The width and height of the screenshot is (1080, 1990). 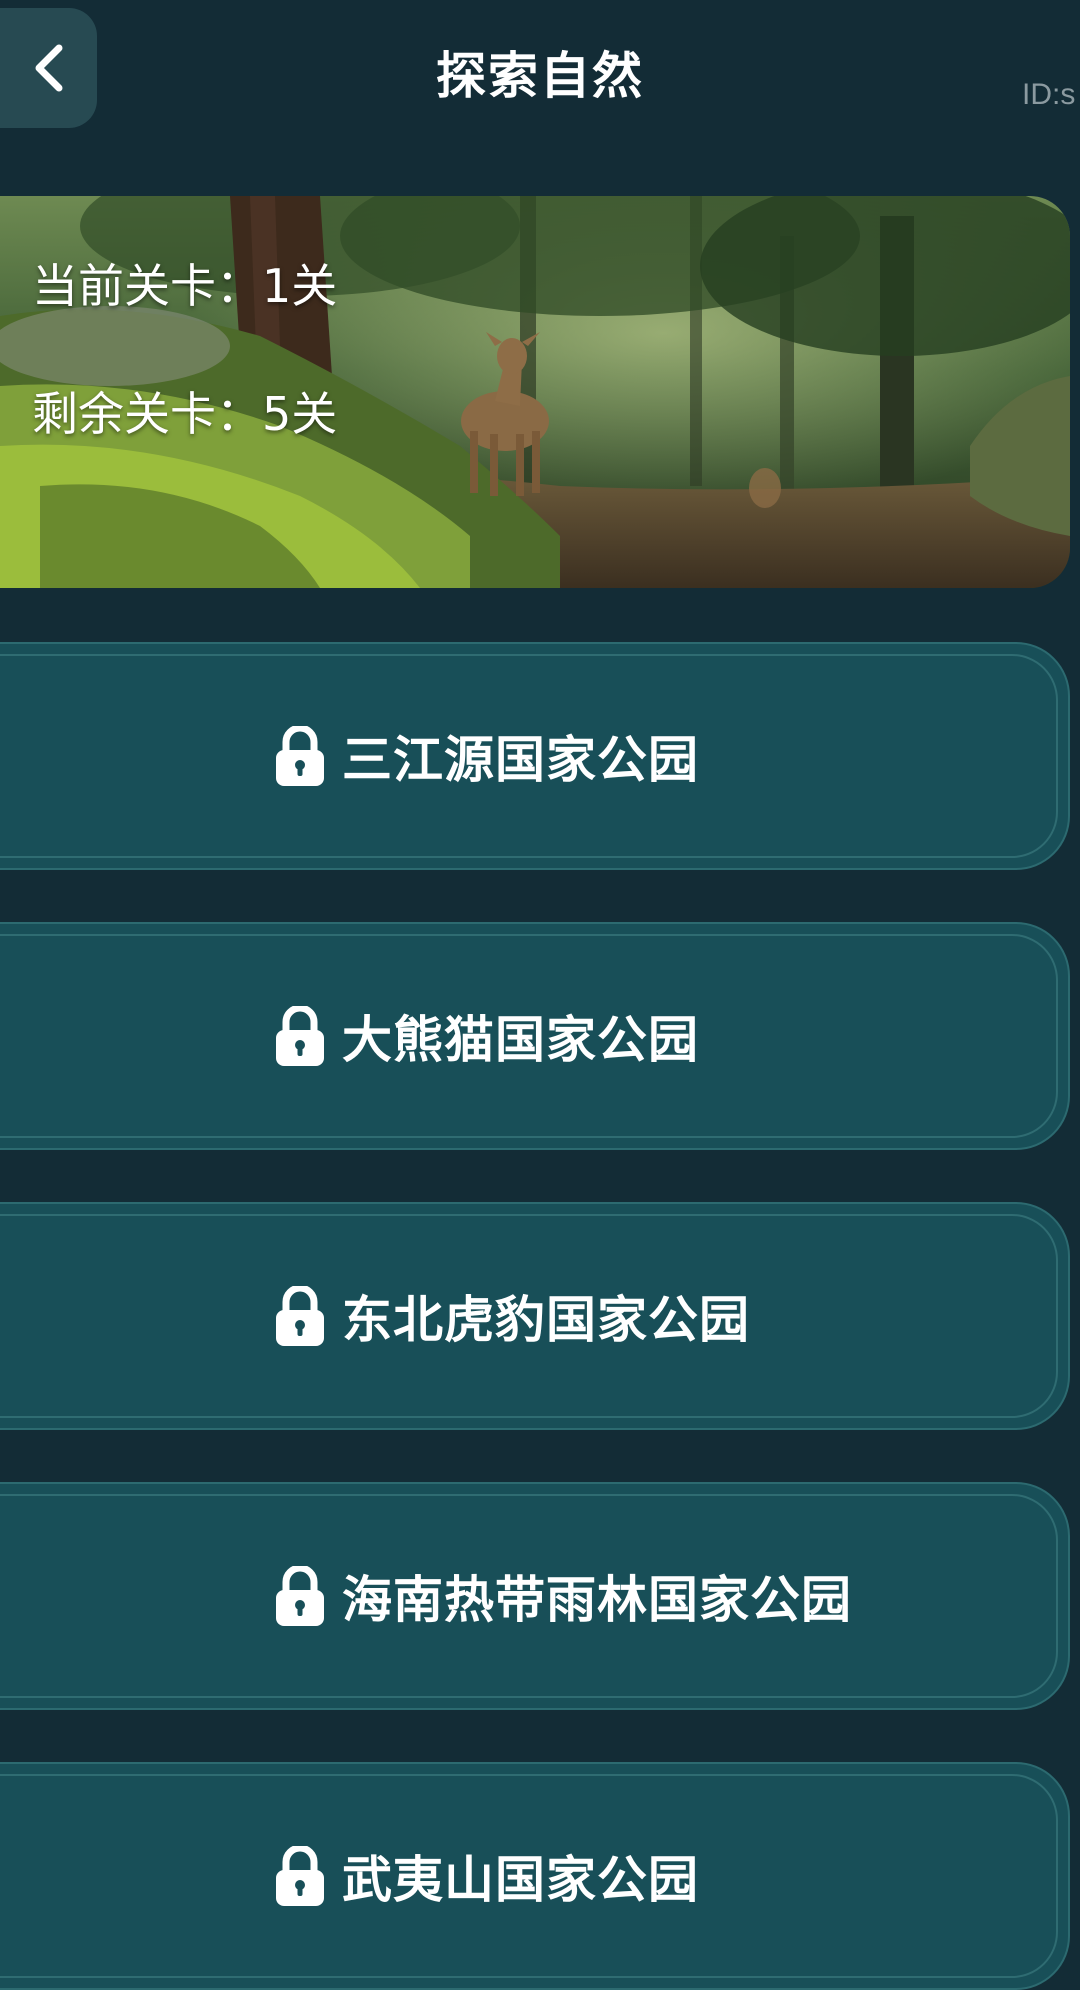 I want to click on level-card-sanjiangyuan: 三江源国家公园, so click(x=535, y=756).